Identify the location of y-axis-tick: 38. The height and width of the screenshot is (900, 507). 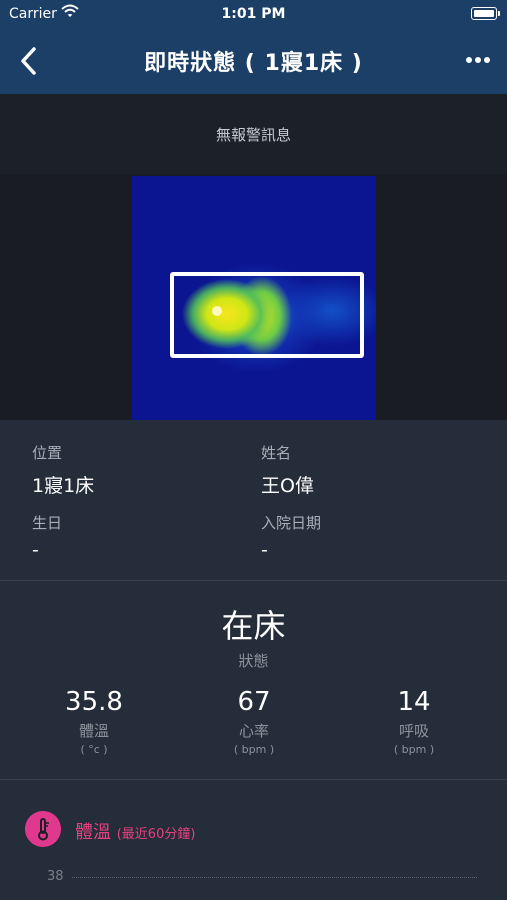
(55, 876).